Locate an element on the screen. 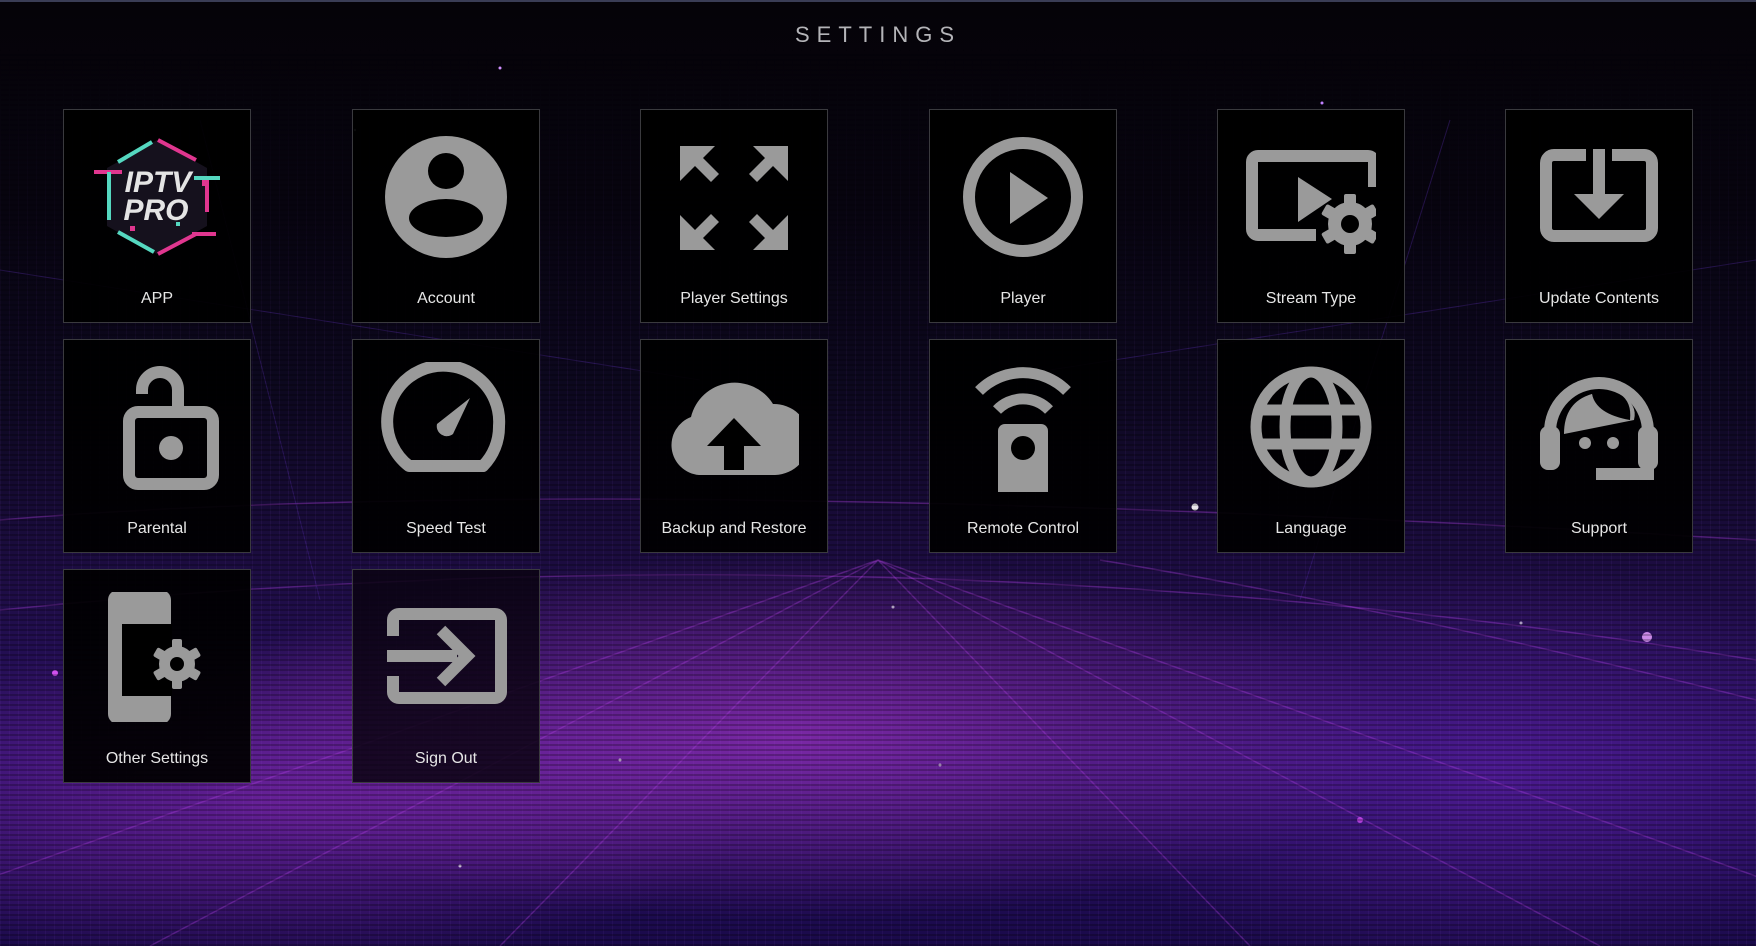 The width and height of the screenshot is (1756, 946). globe-icon is located at coordinates (1311, 427).